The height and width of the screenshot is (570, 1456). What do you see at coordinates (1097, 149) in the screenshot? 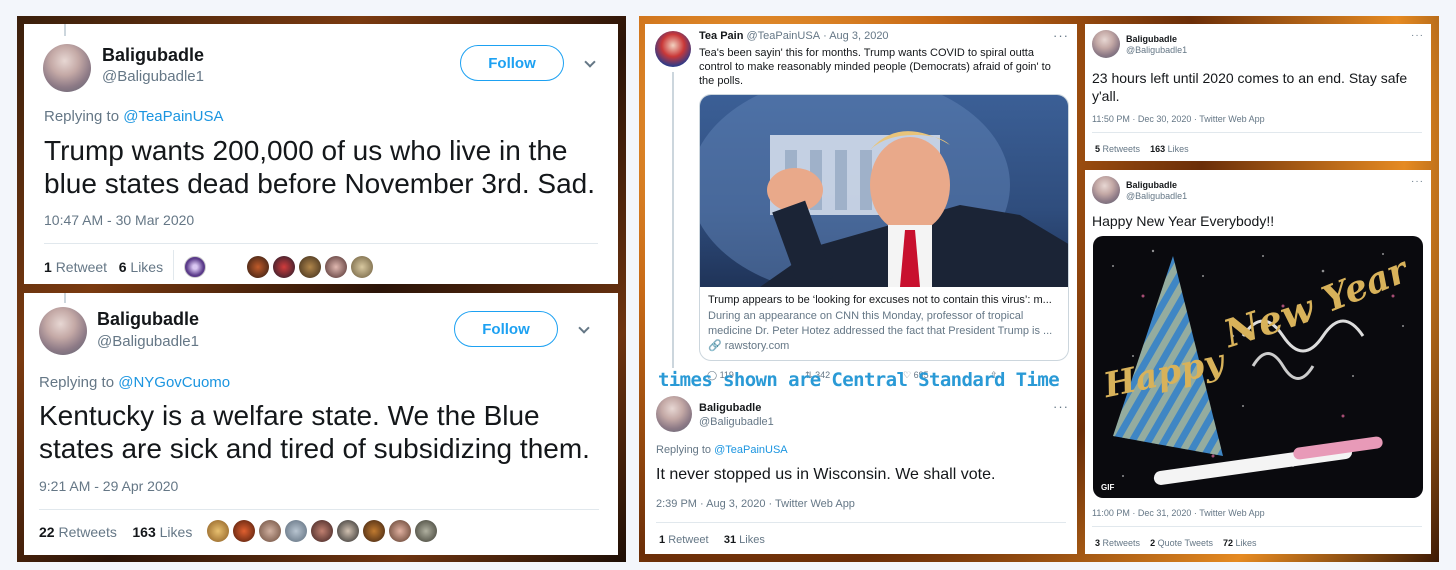
I see `retweet-count: 5` at bounding box center [1097, 149].